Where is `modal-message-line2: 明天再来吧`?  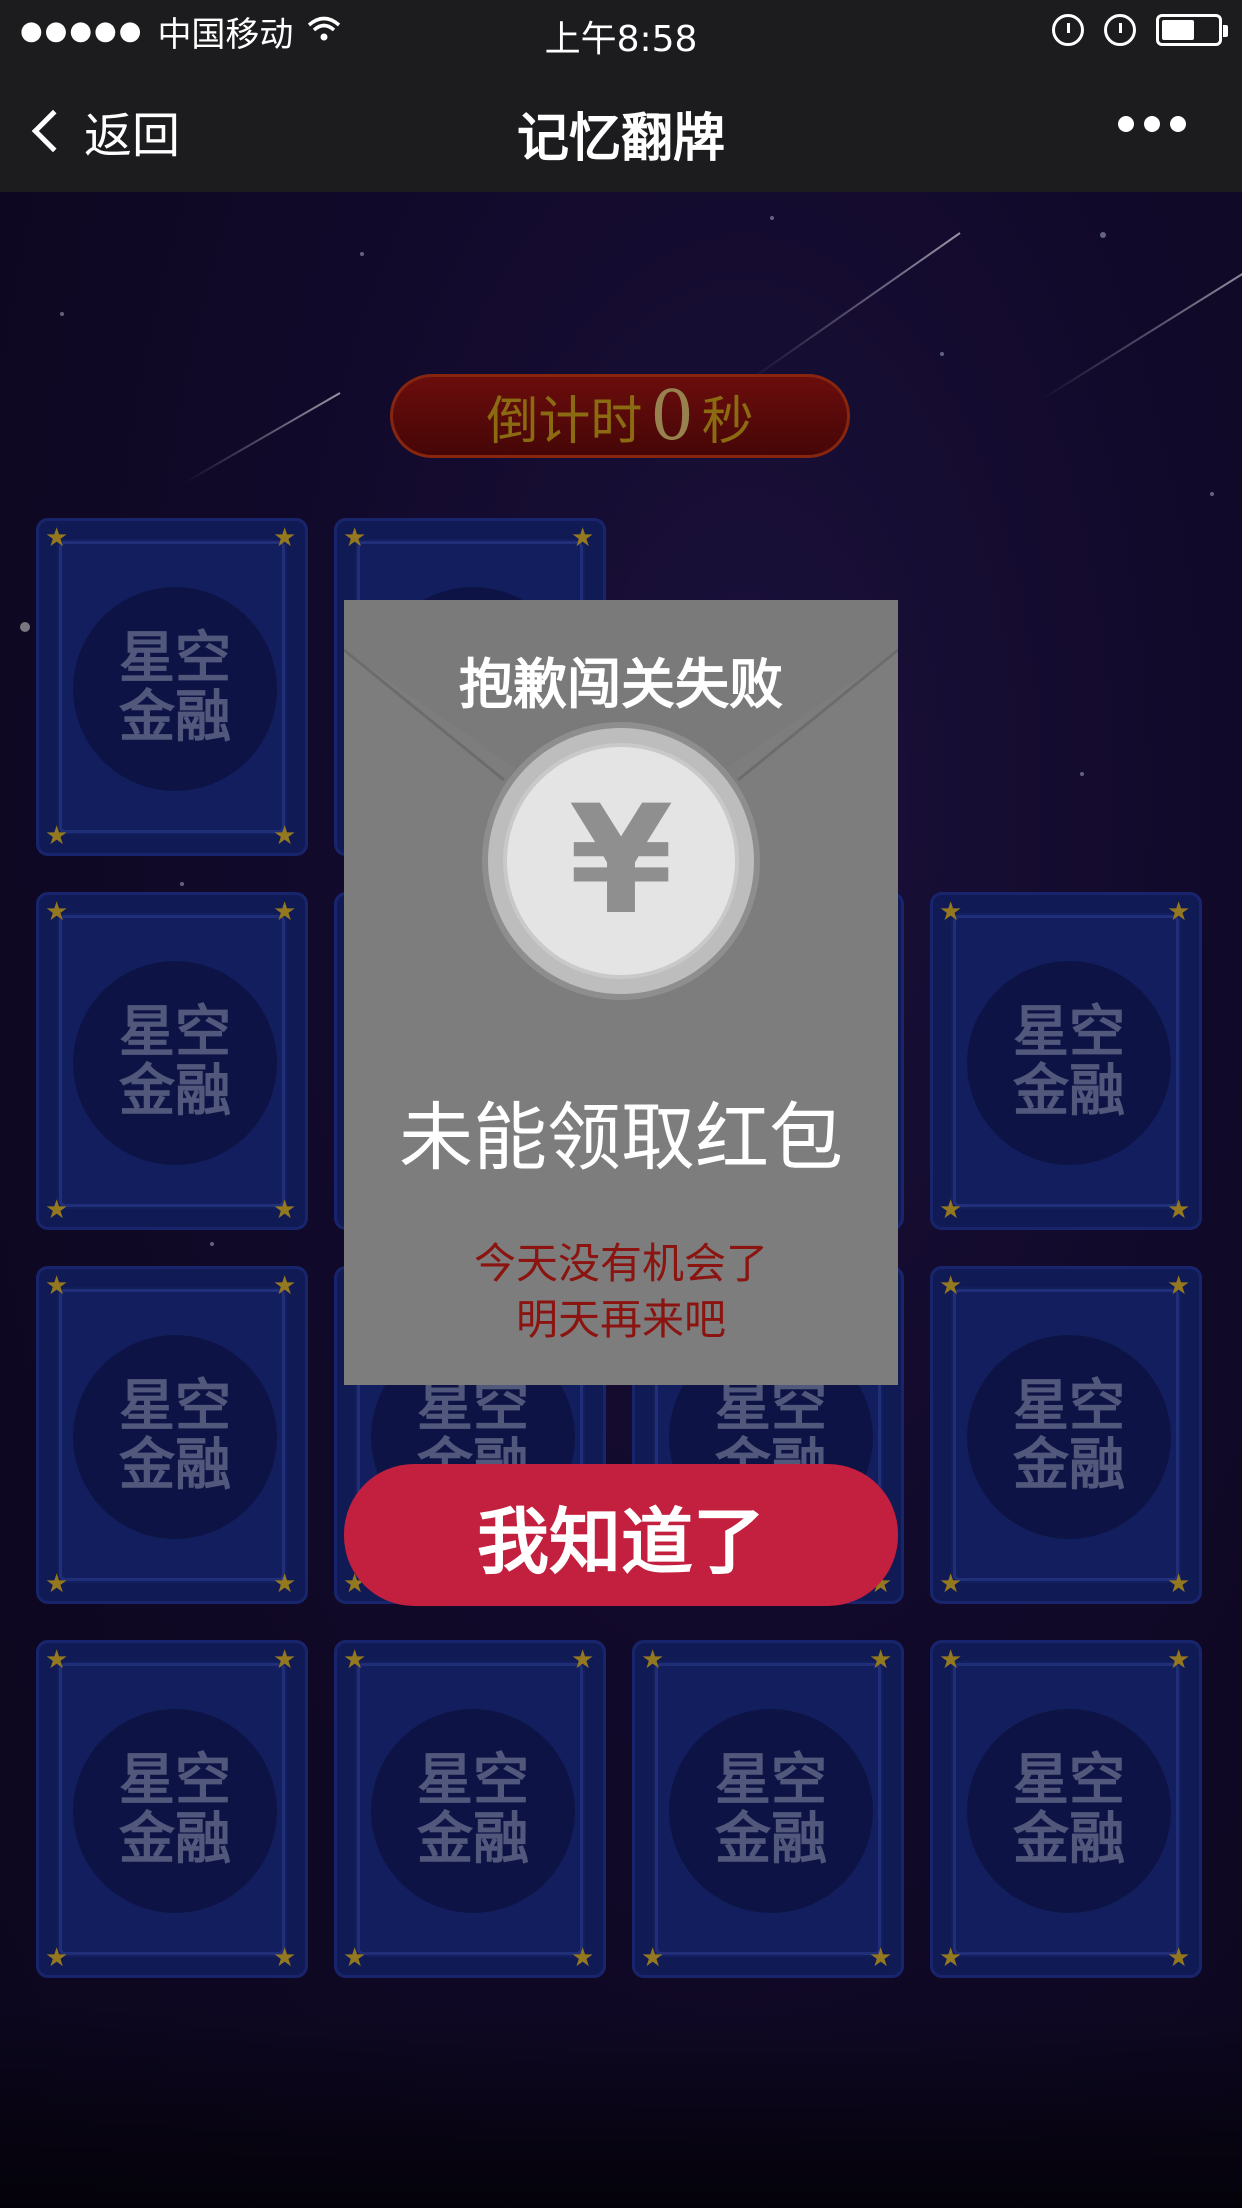
modal-message-line2: 明天再来吧 is located at coordinates (620, 1319).